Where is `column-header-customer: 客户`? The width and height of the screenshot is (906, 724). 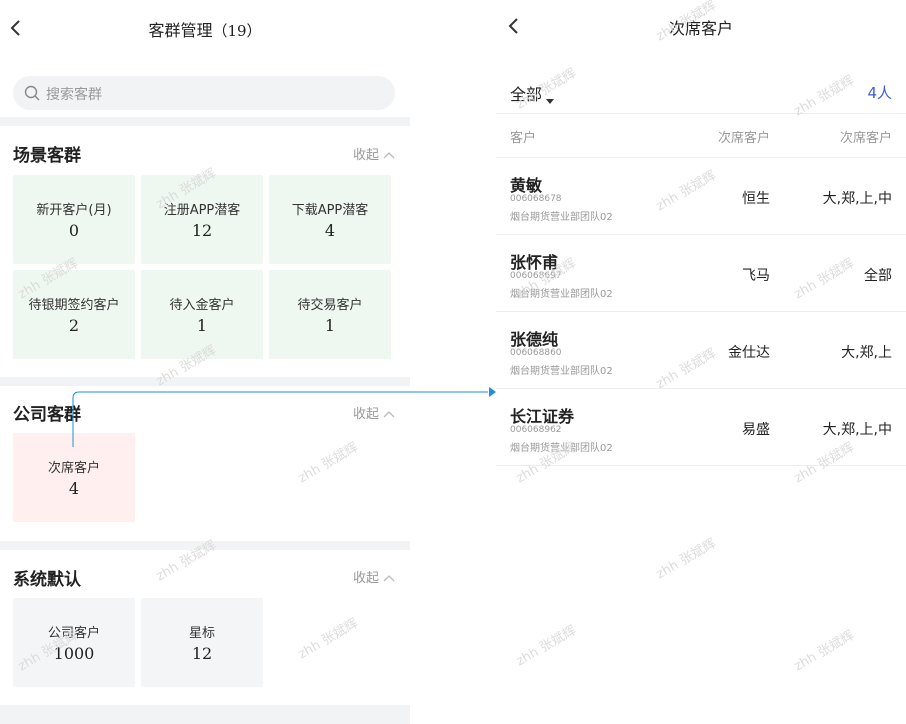 column-header-customer: 客户 is located at coordinates (523, 138).